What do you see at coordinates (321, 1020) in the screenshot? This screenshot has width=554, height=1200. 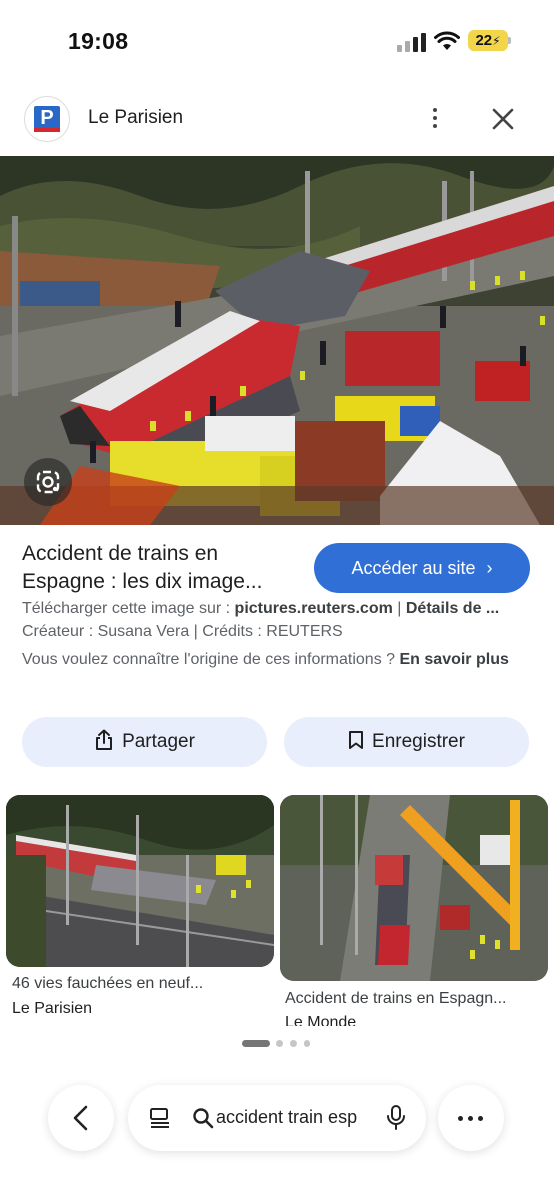 I see `related-source-2: Le Monde` at bounding box center [321, 1020].